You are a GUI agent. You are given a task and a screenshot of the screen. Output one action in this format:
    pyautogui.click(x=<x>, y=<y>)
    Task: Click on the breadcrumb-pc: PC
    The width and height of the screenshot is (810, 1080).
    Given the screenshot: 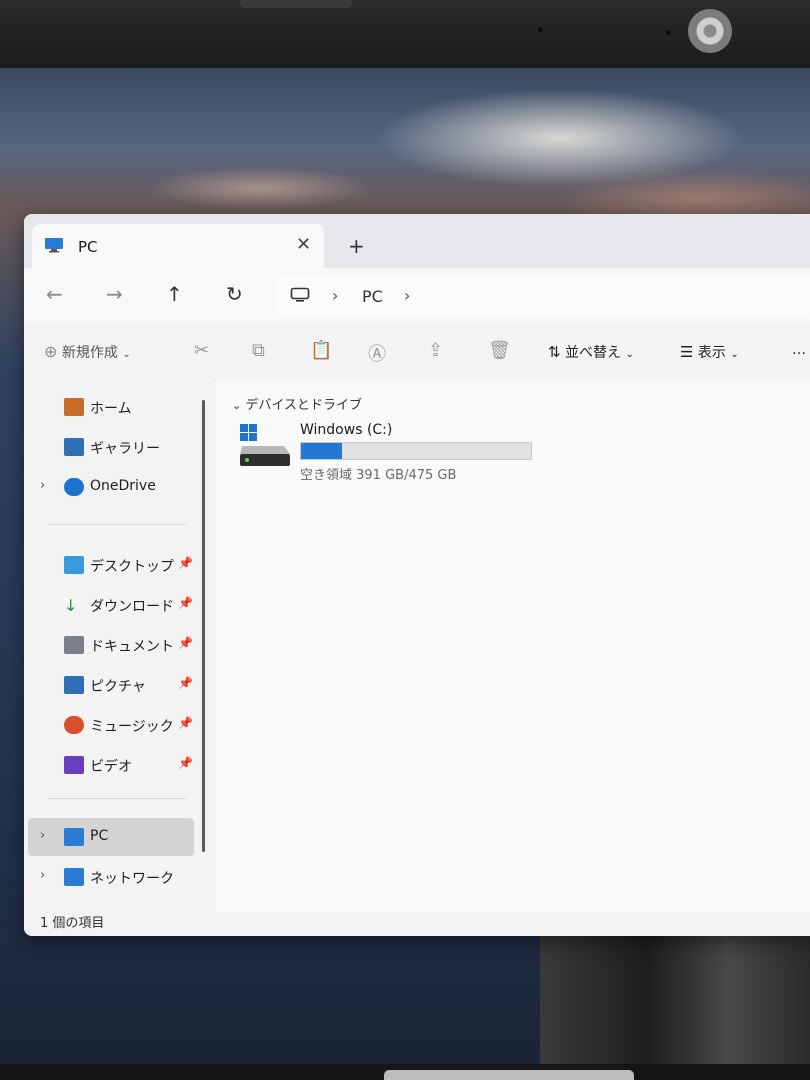 What is the action you would take?
    pyautogui.click(x=372, y=296)
    